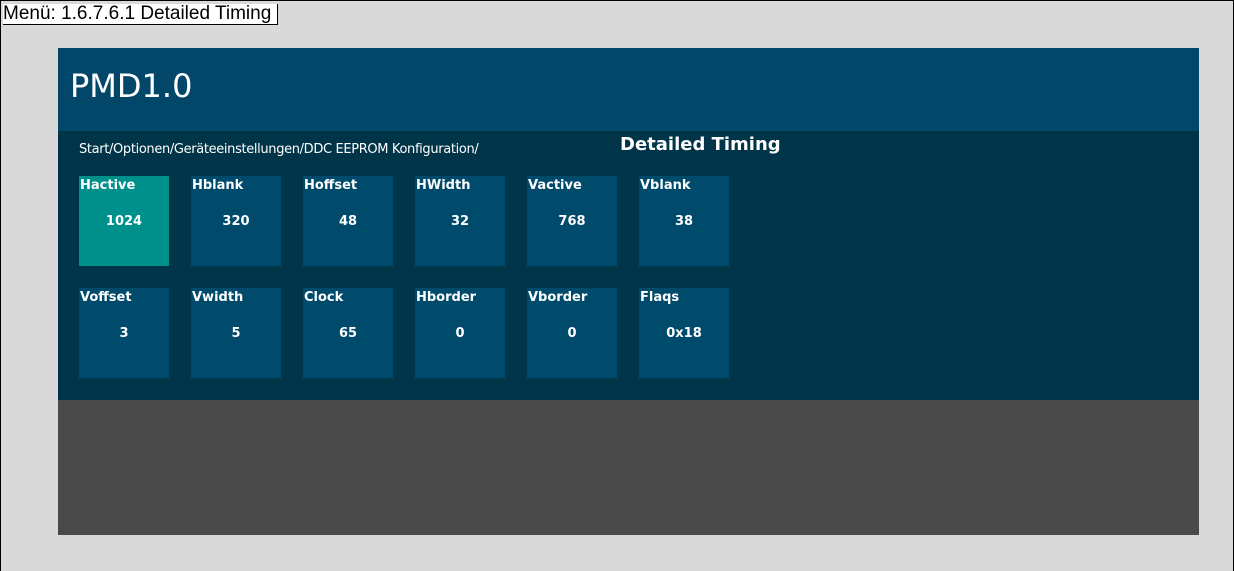  I want to click on tile-value: 48, so click(348, 221).